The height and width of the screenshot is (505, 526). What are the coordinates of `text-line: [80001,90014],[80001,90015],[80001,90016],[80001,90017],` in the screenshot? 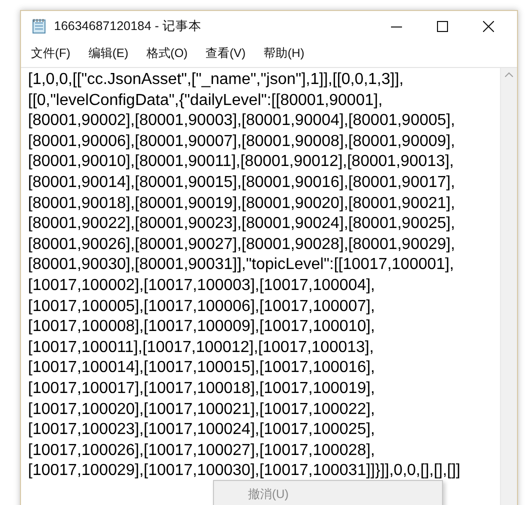 It's located at (242, 182).